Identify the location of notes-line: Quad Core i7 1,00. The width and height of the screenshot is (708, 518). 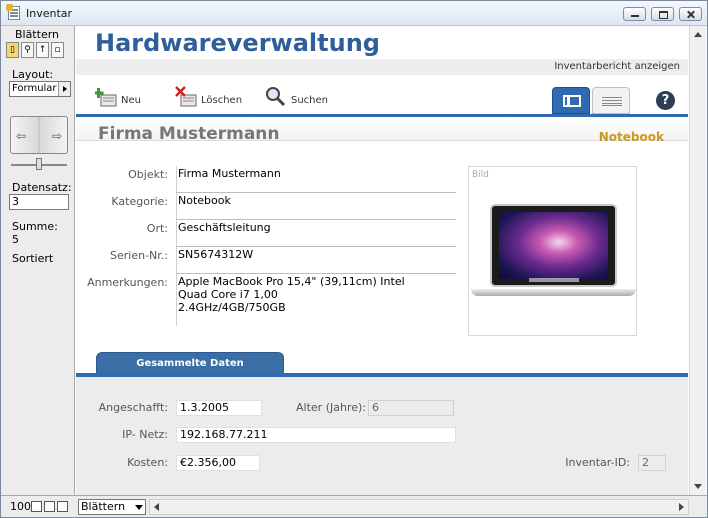
(228, 294).